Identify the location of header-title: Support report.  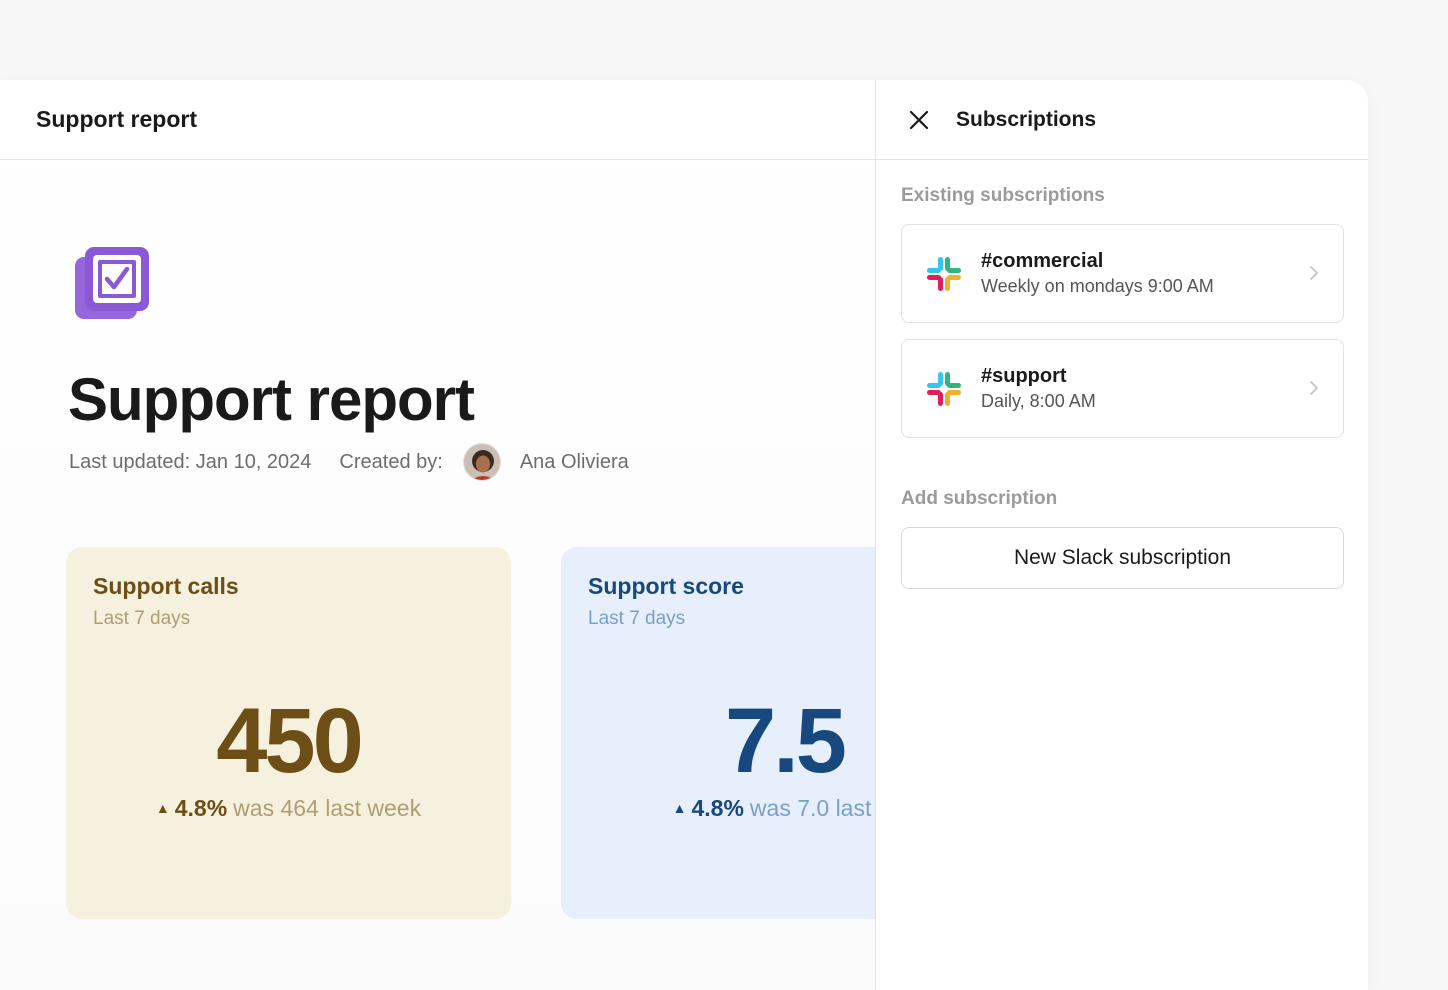
(116, 119).